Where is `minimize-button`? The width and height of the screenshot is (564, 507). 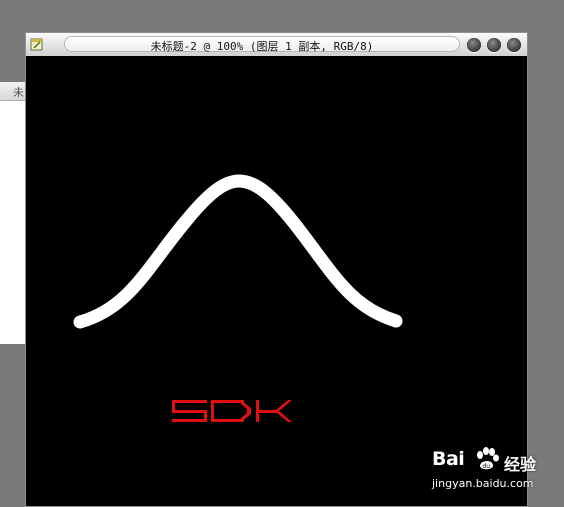
minimize-button is located at coordinates (474, 45).